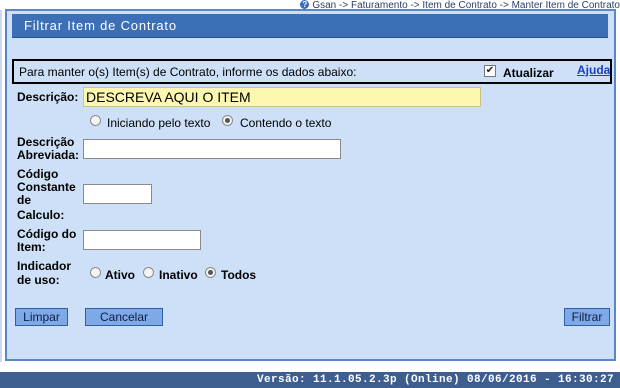 Image resolution: width=620 pixels, height=388 pixels. I want to click on radio-inativo-label: Inativo, so click(178, 275).